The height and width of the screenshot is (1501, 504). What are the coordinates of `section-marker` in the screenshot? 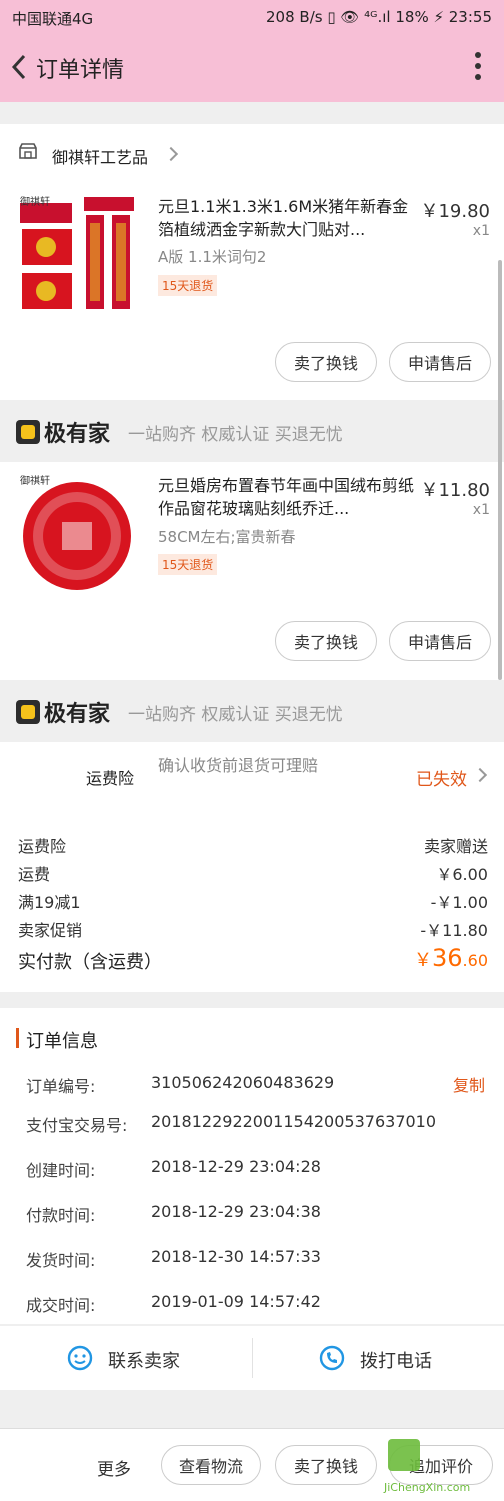 It's located at (17, 1038).